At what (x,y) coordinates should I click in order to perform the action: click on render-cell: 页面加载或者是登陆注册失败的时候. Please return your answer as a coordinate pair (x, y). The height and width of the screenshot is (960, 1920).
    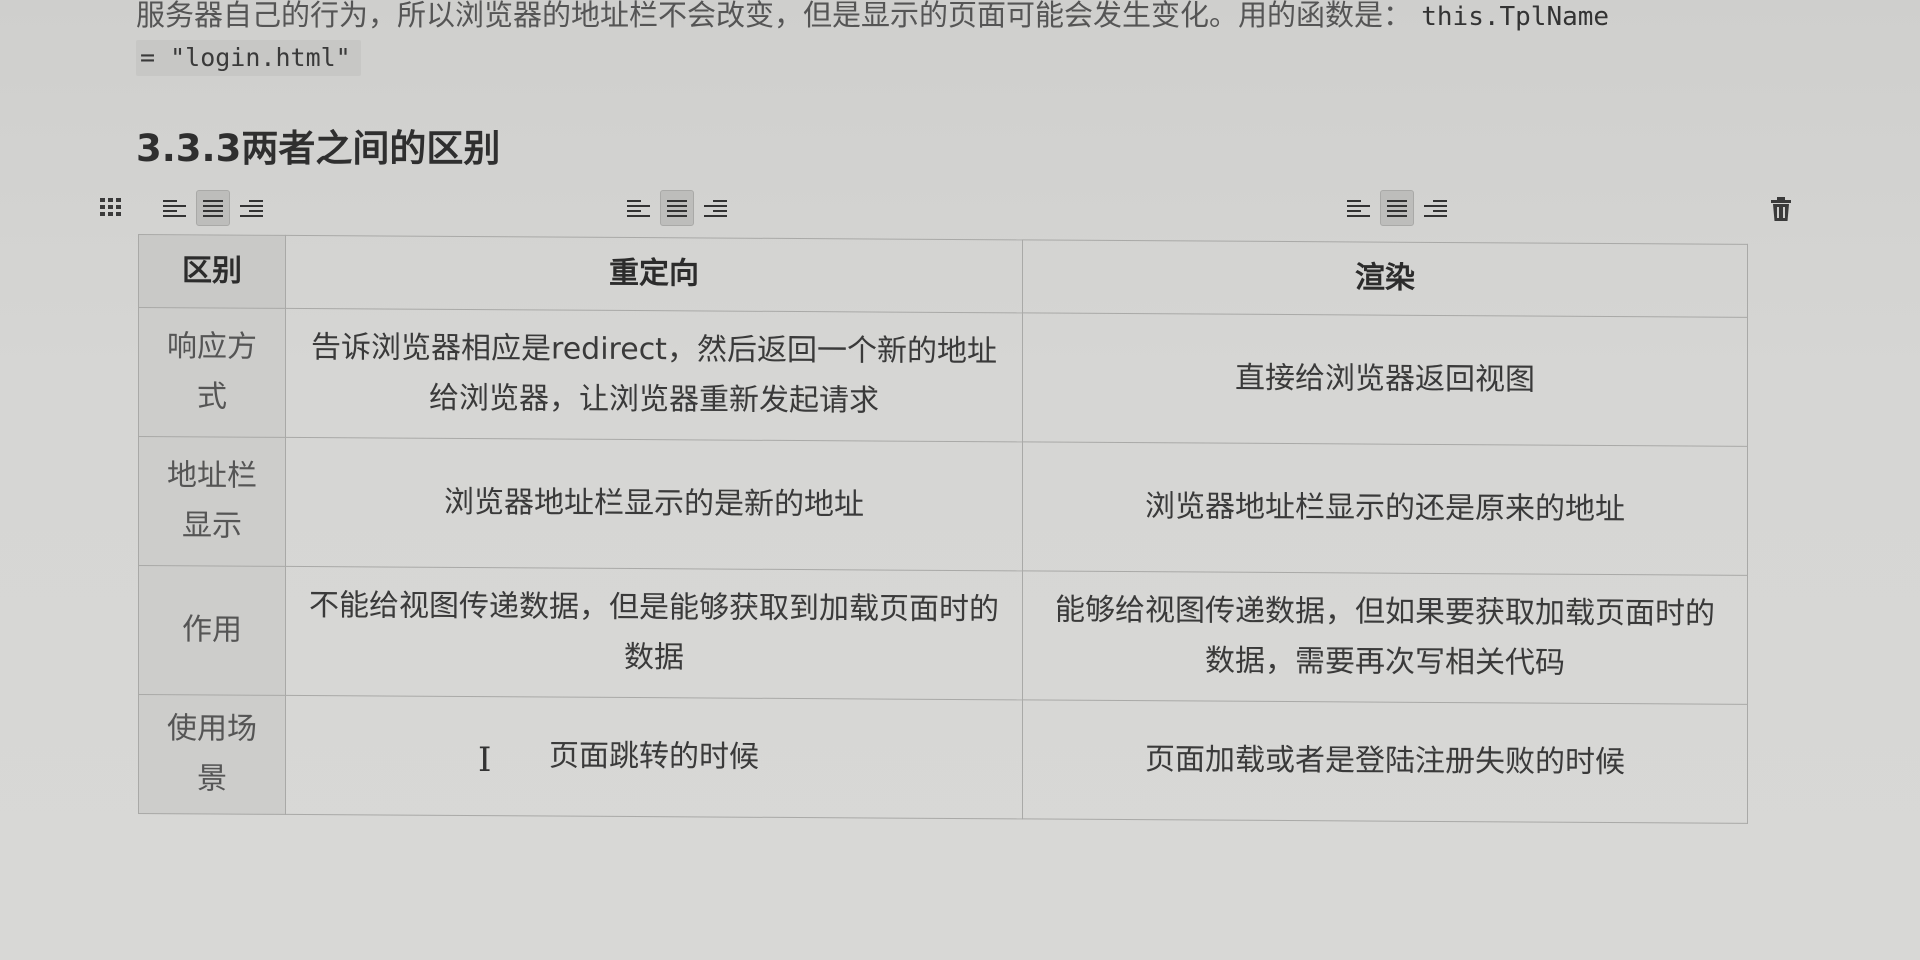
    Looking at the image, I should click on (1385, 761).